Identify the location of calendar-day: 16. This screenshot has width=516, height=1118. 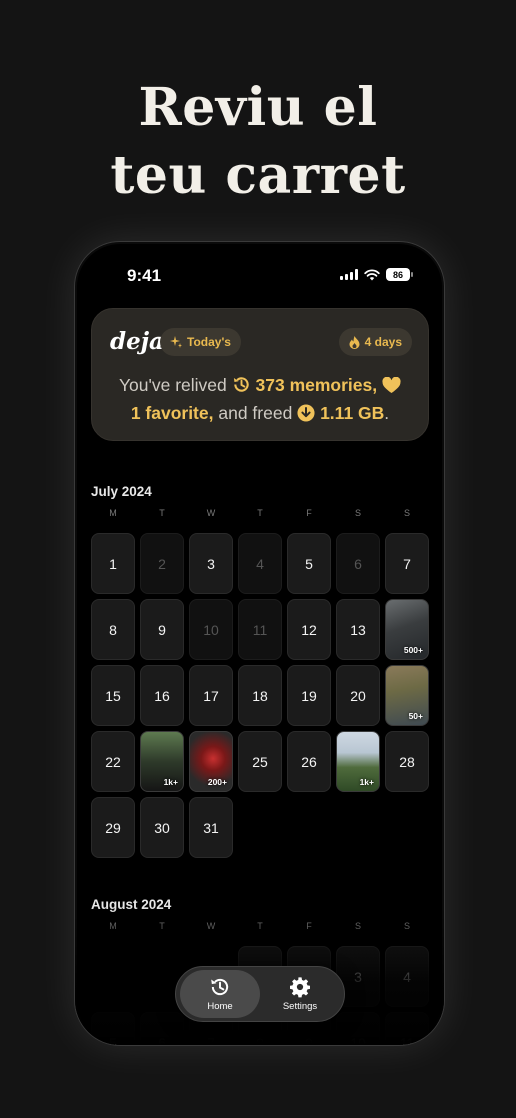
(162, 695).